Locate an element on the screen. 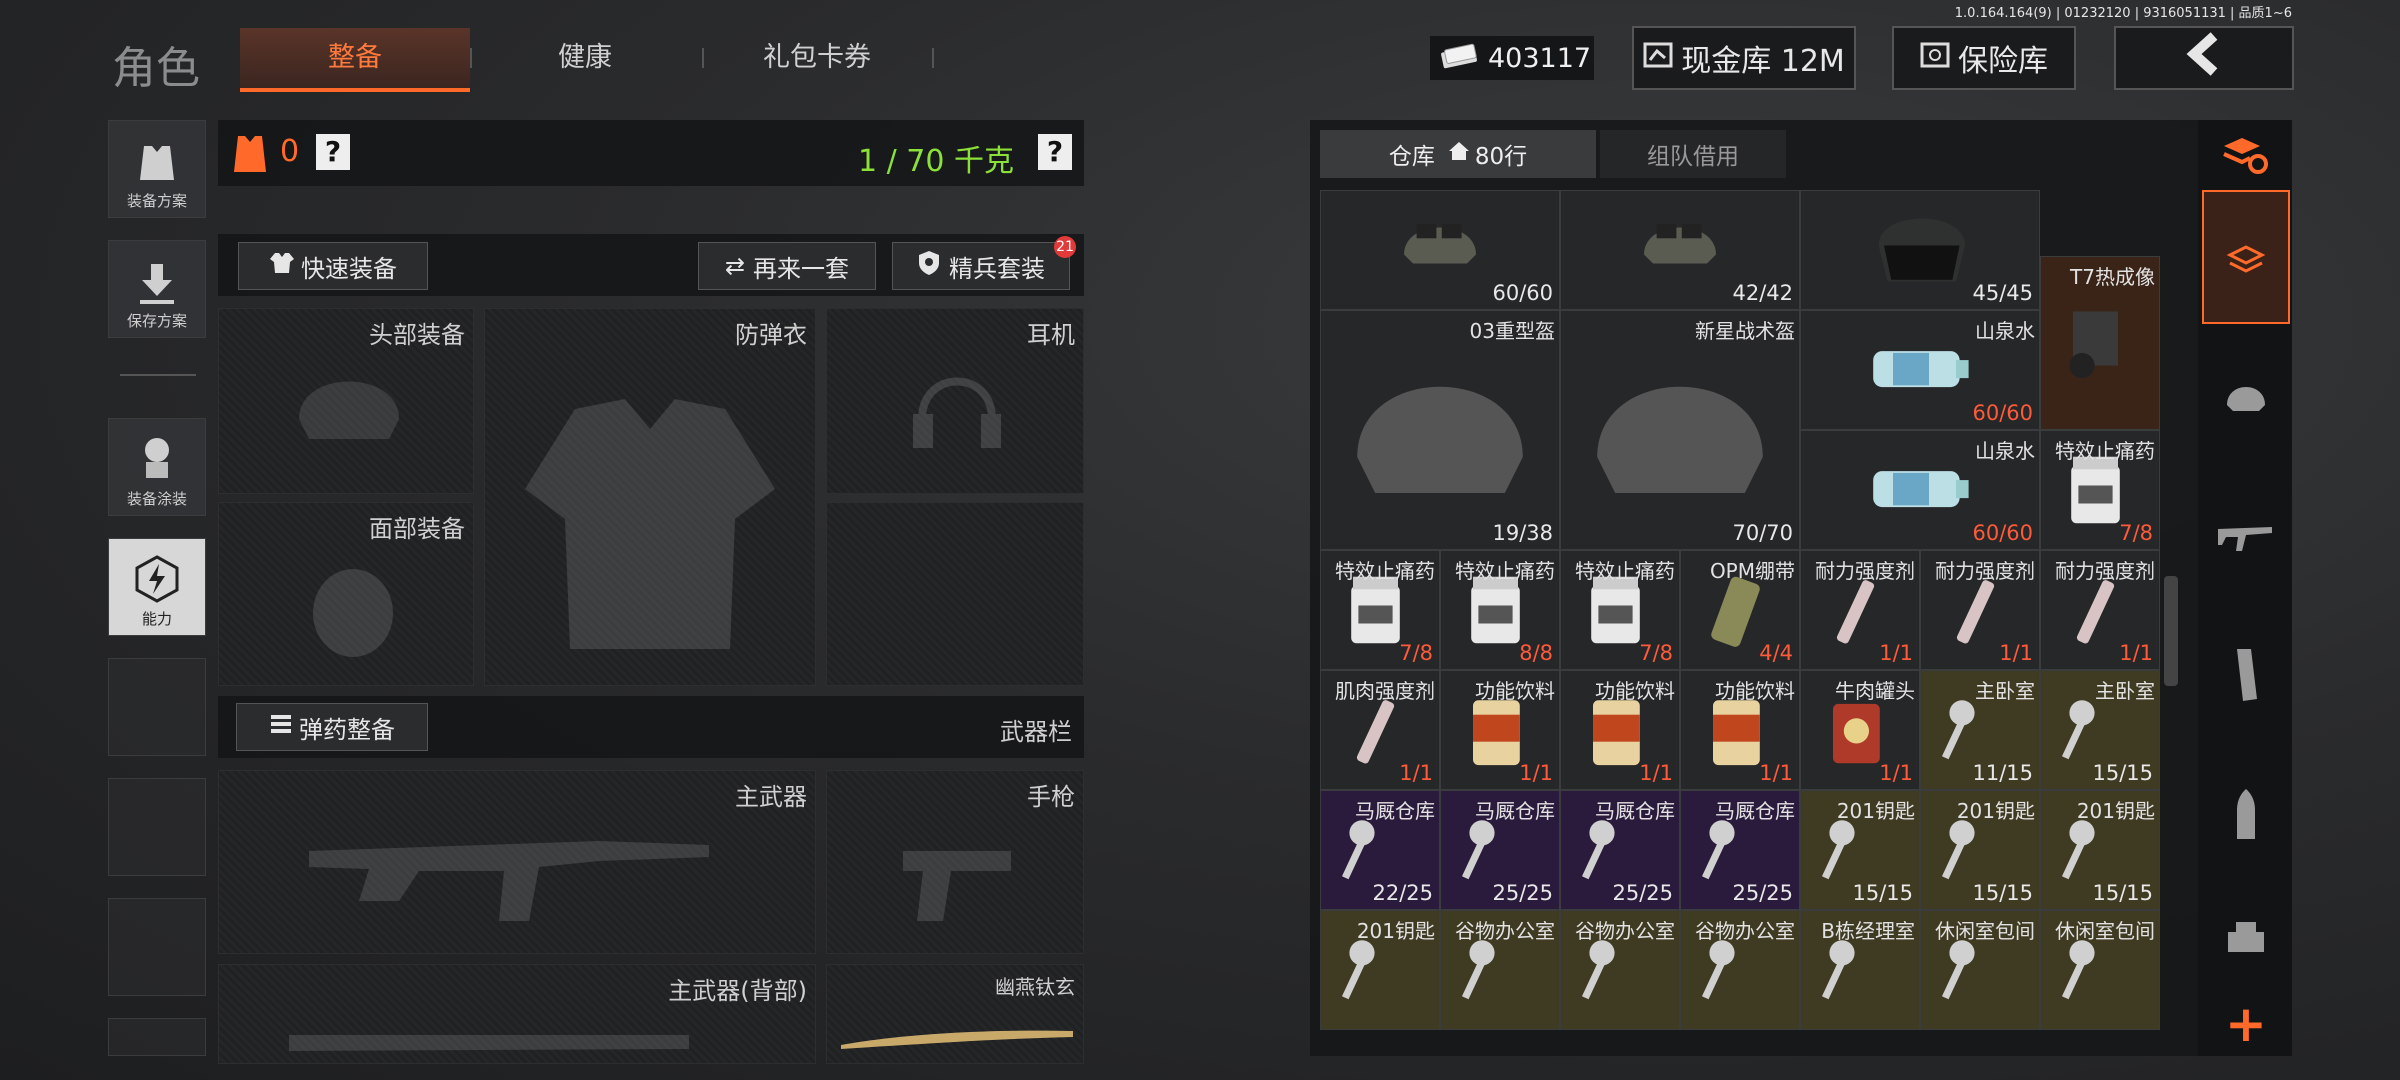 The image size is (2400, 1080). elite-kit-button: 精兵套装 is located at coordinates (981, 266).